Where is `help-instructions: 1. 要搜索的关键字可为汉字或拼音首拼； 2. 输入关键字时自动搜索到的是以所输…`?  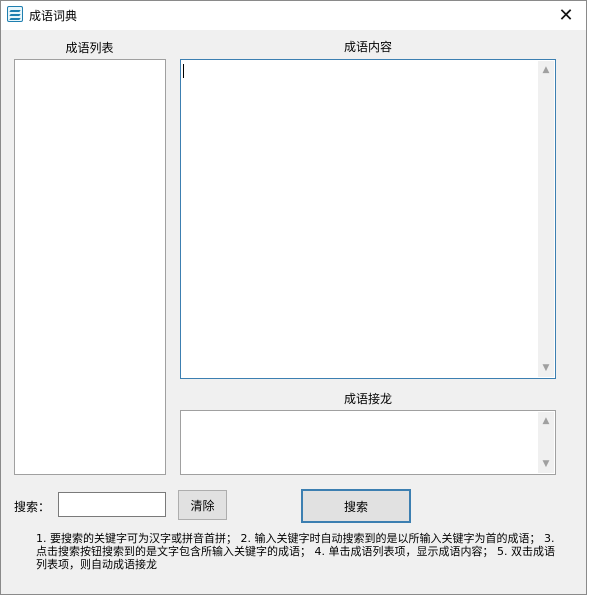
help-instructions: 1. 要搜索的关键字可为汉字或拼音首拼； 2. 输入关键字时自动搜索到的是以所输… is located at coordinates (295, 551).